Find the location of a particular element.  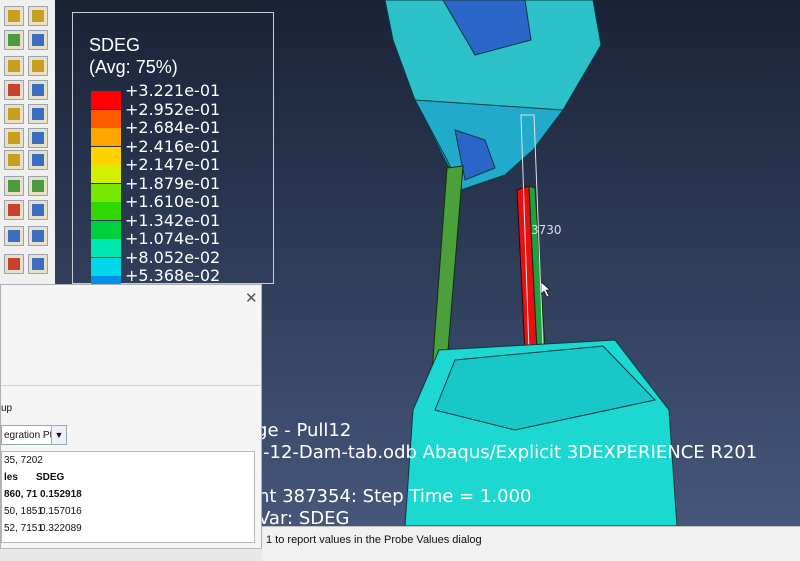

axis-button is located at coordinates (14, 236).